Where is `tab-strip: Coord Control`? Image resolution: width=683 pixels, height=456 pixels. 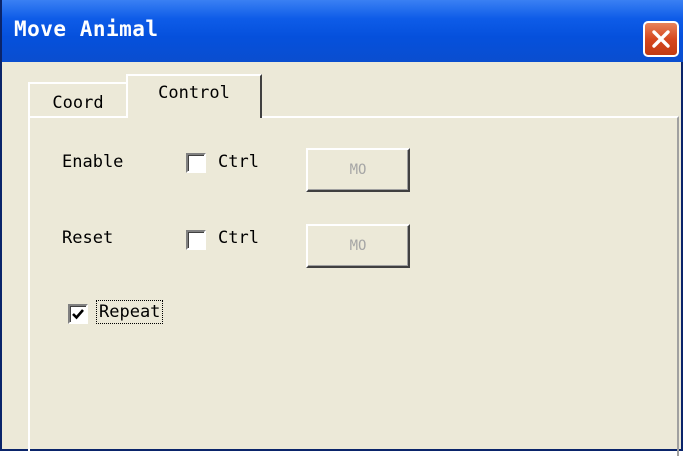 tab-strip: Coord Control is located at coordinates (349, 96).